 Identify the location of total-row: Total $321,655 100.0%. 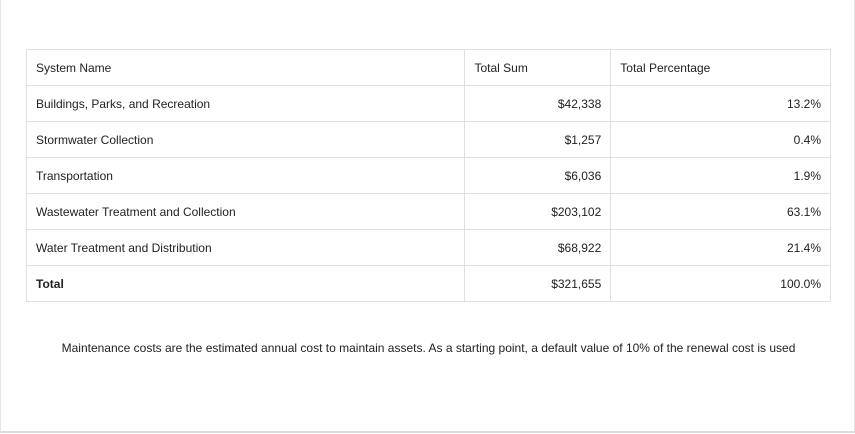
(428, 283).